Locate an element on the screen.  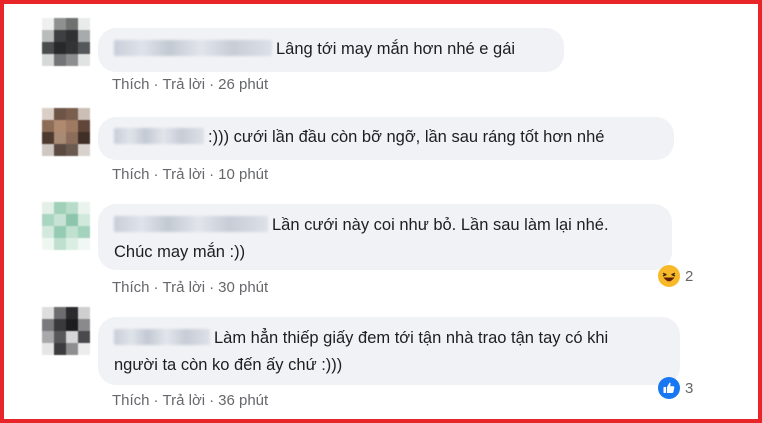
reaction-count: 3 is located at coordinates (689, 388).